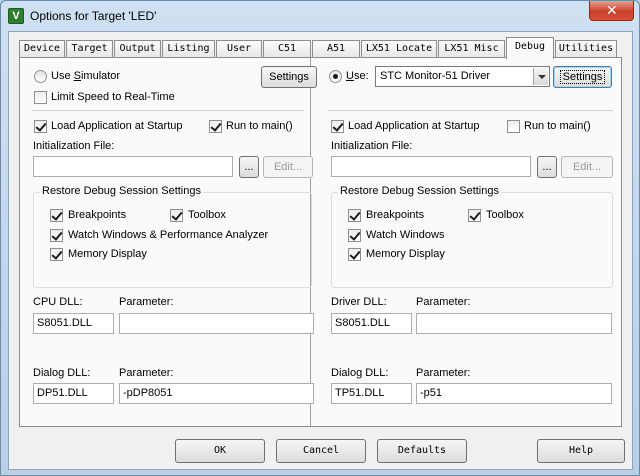 The width and height of the screenshot is (640, 476). I want to click on right-memory-checkbox, so click(354, 254).